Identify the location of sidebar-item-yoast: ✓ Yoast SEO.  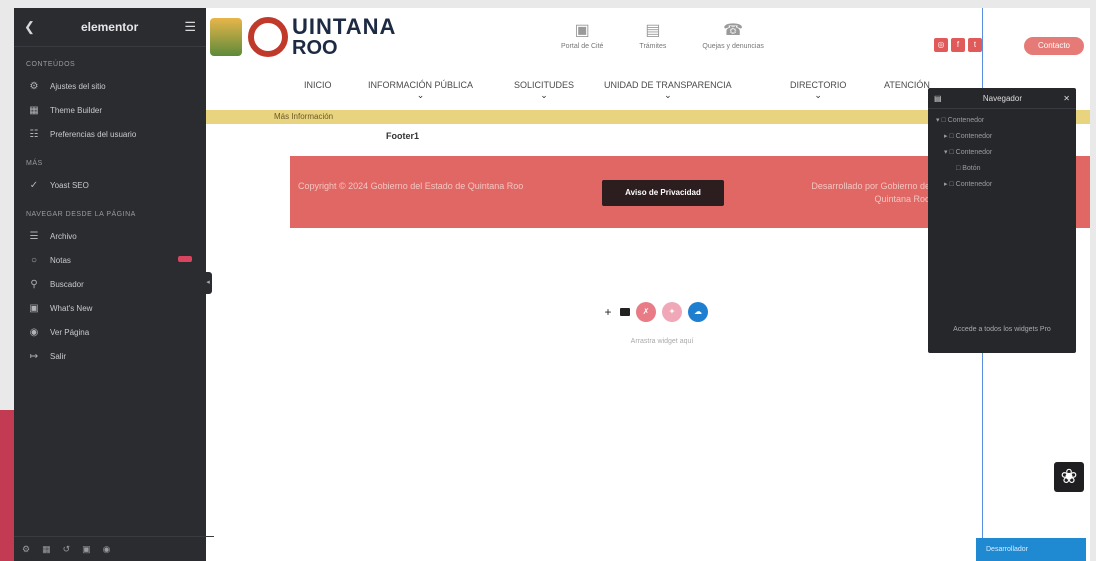
(110, 185).